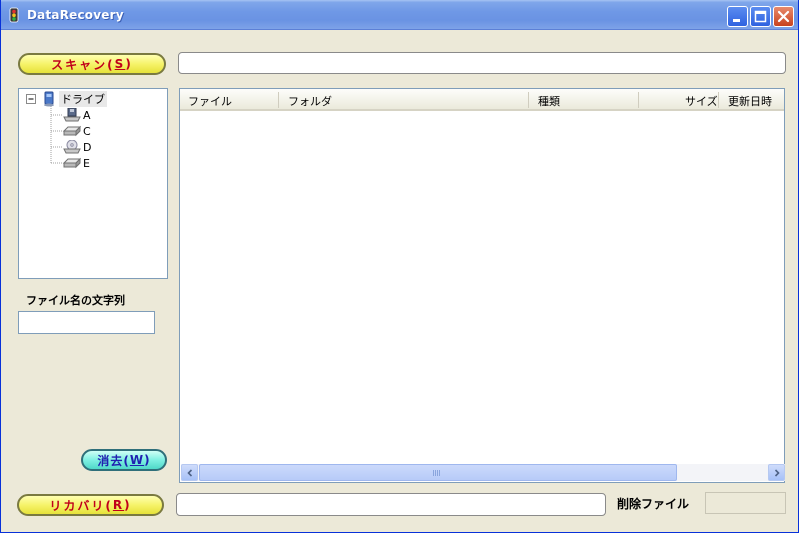 The image size is (799, 533). Describe the element at coordinates (129, 64) in the screenshot. I see `scan-button-suffix: )` at that location.